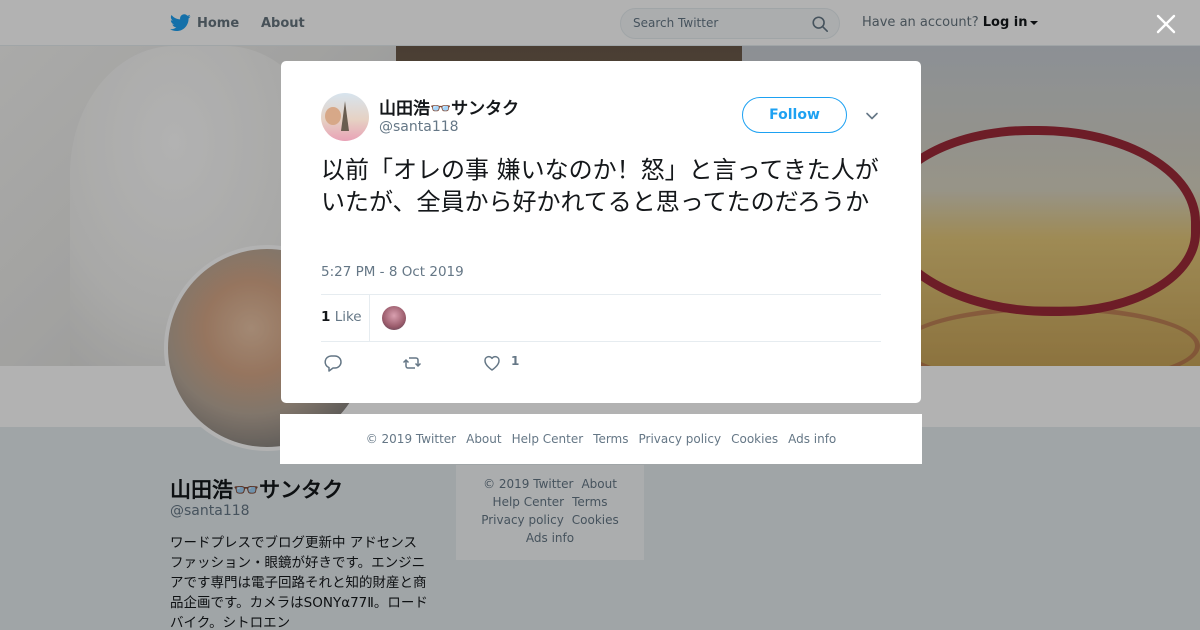  Describe the element at coordinates (754, 439) in the screenshot. I see `footer-cookies: Cookies` at that location.